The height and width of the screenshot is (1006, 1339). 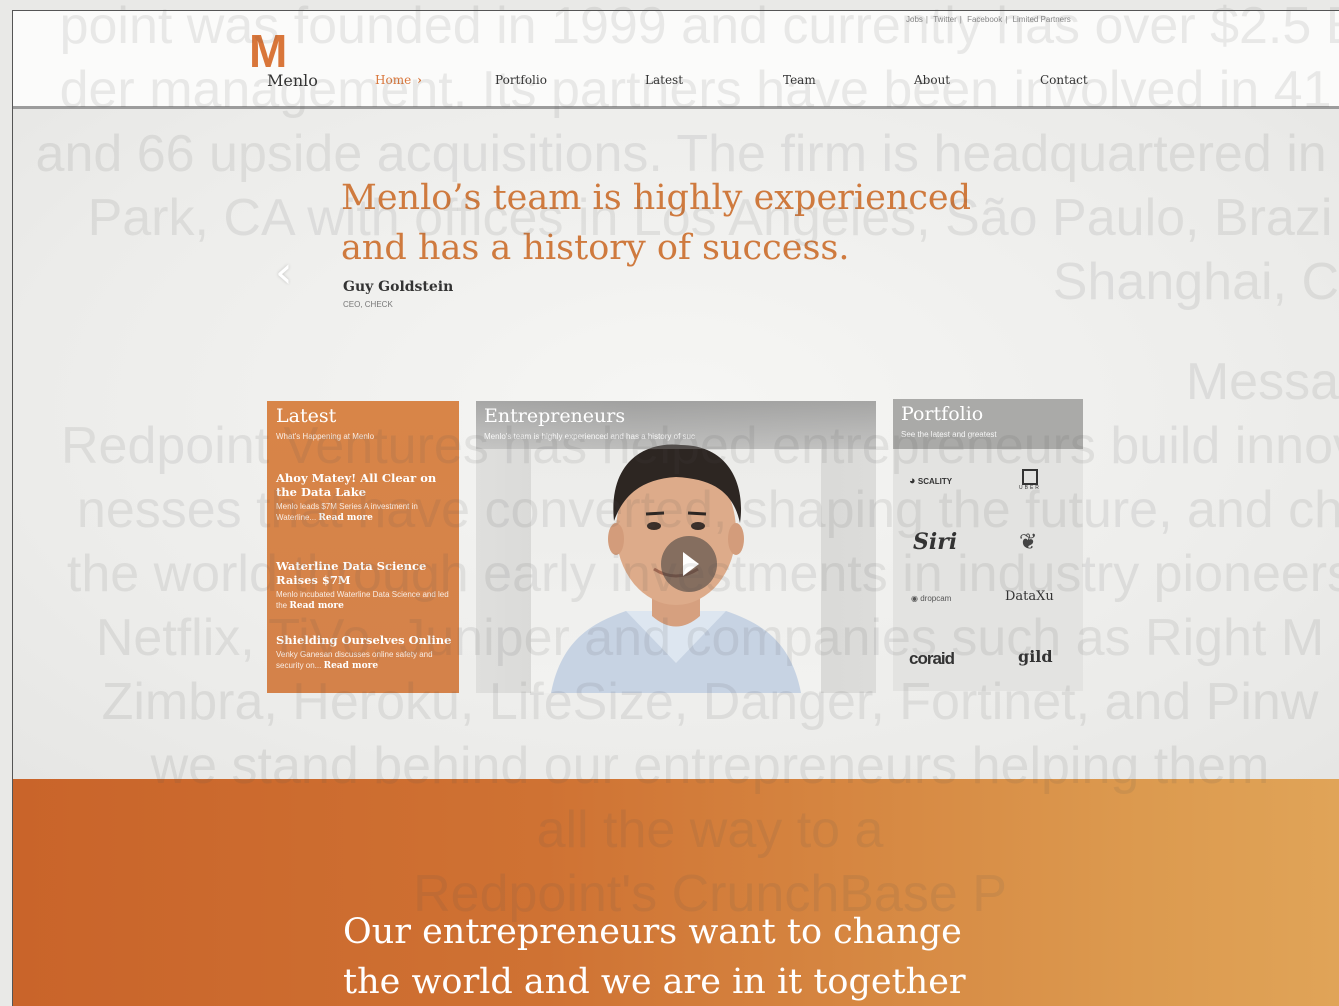 I want to click on dropcam-mark-icon: ◉, so click(x=914, y=598).